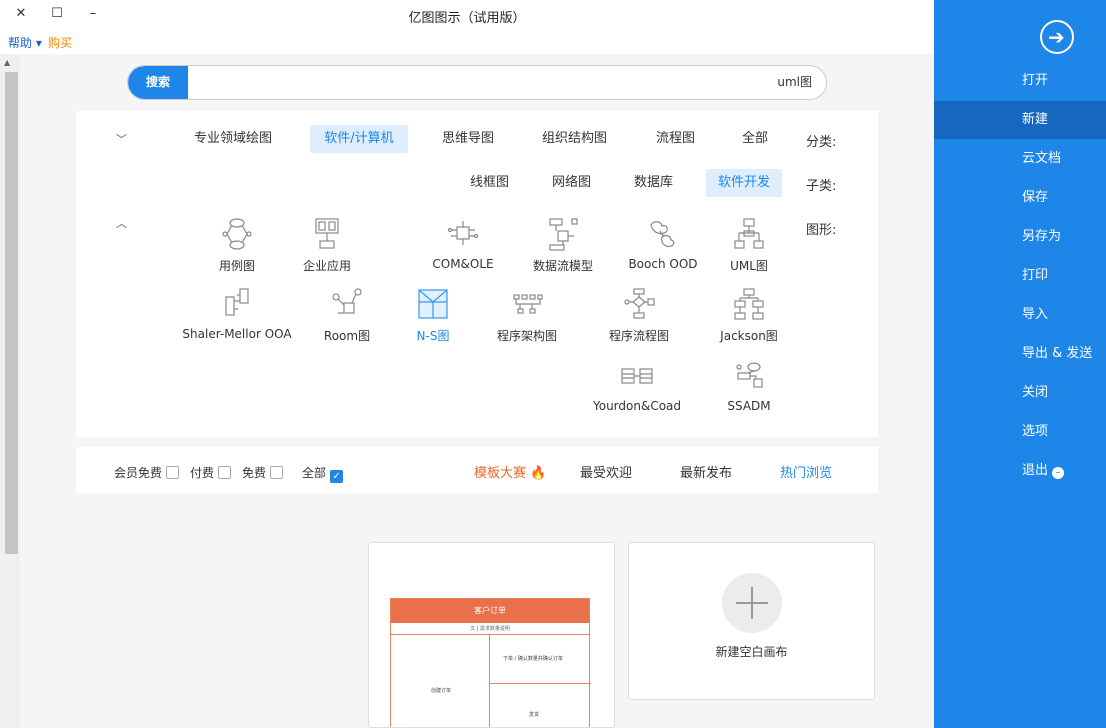  I want to click on tab-template-contest: 模板大赛 🔥, so click(510, 471).